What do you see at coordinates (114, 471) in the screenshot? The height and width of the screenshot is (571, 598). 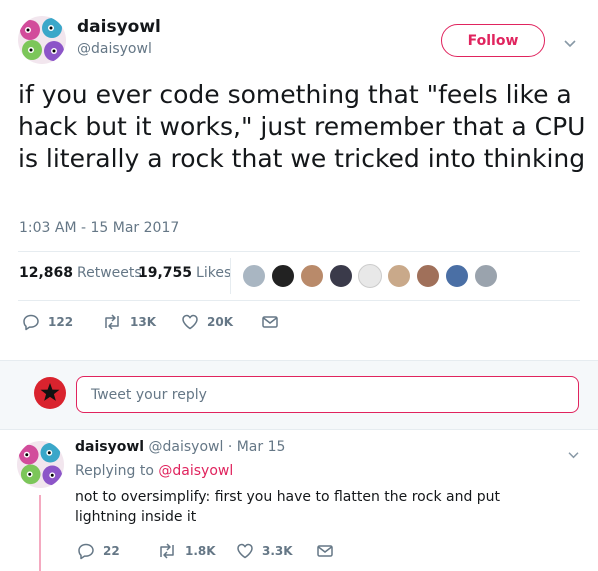 I see `replying-prefix: Replying to` at bounding box center [114, 471].